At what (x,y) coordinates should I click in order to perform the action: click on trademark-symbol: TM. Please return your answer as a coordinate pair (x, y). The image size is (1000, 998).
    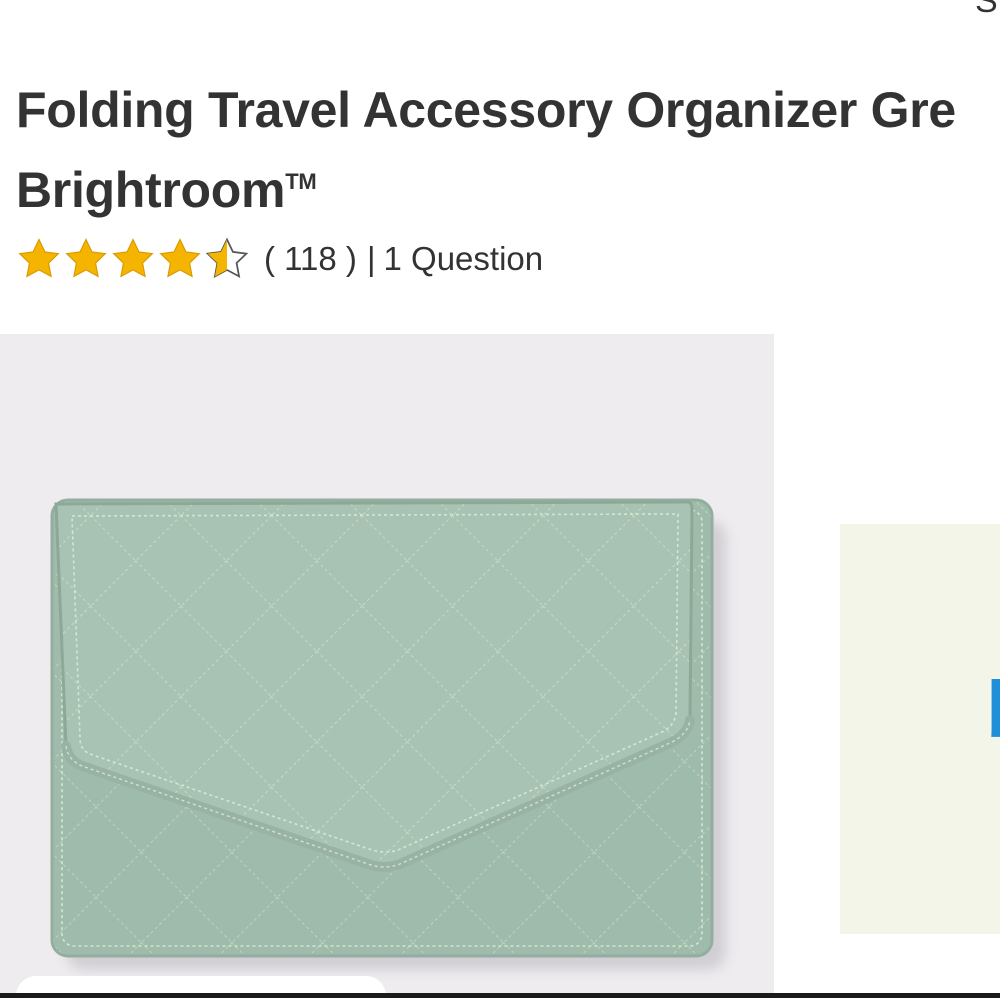
    Looking at the image, I should click on (301, 181).